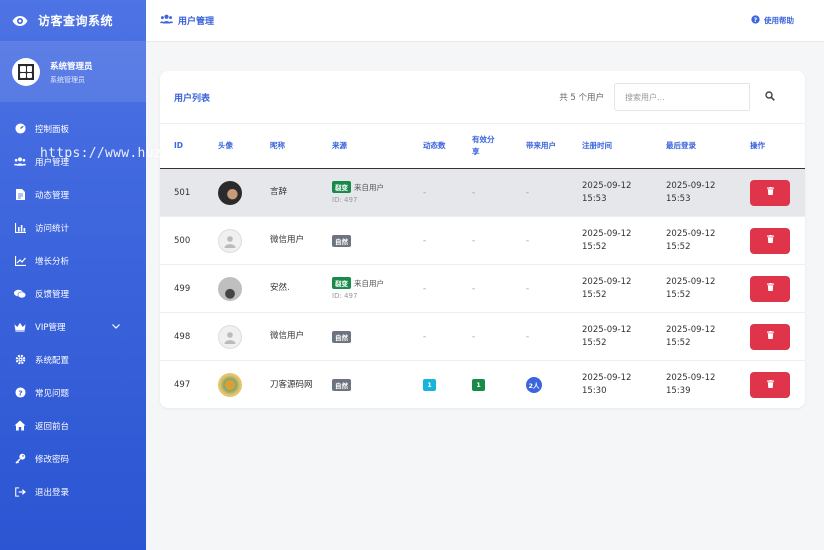 The height and width of the screenshot is (550, 824). I want to click on search-button, so click(770, 97).